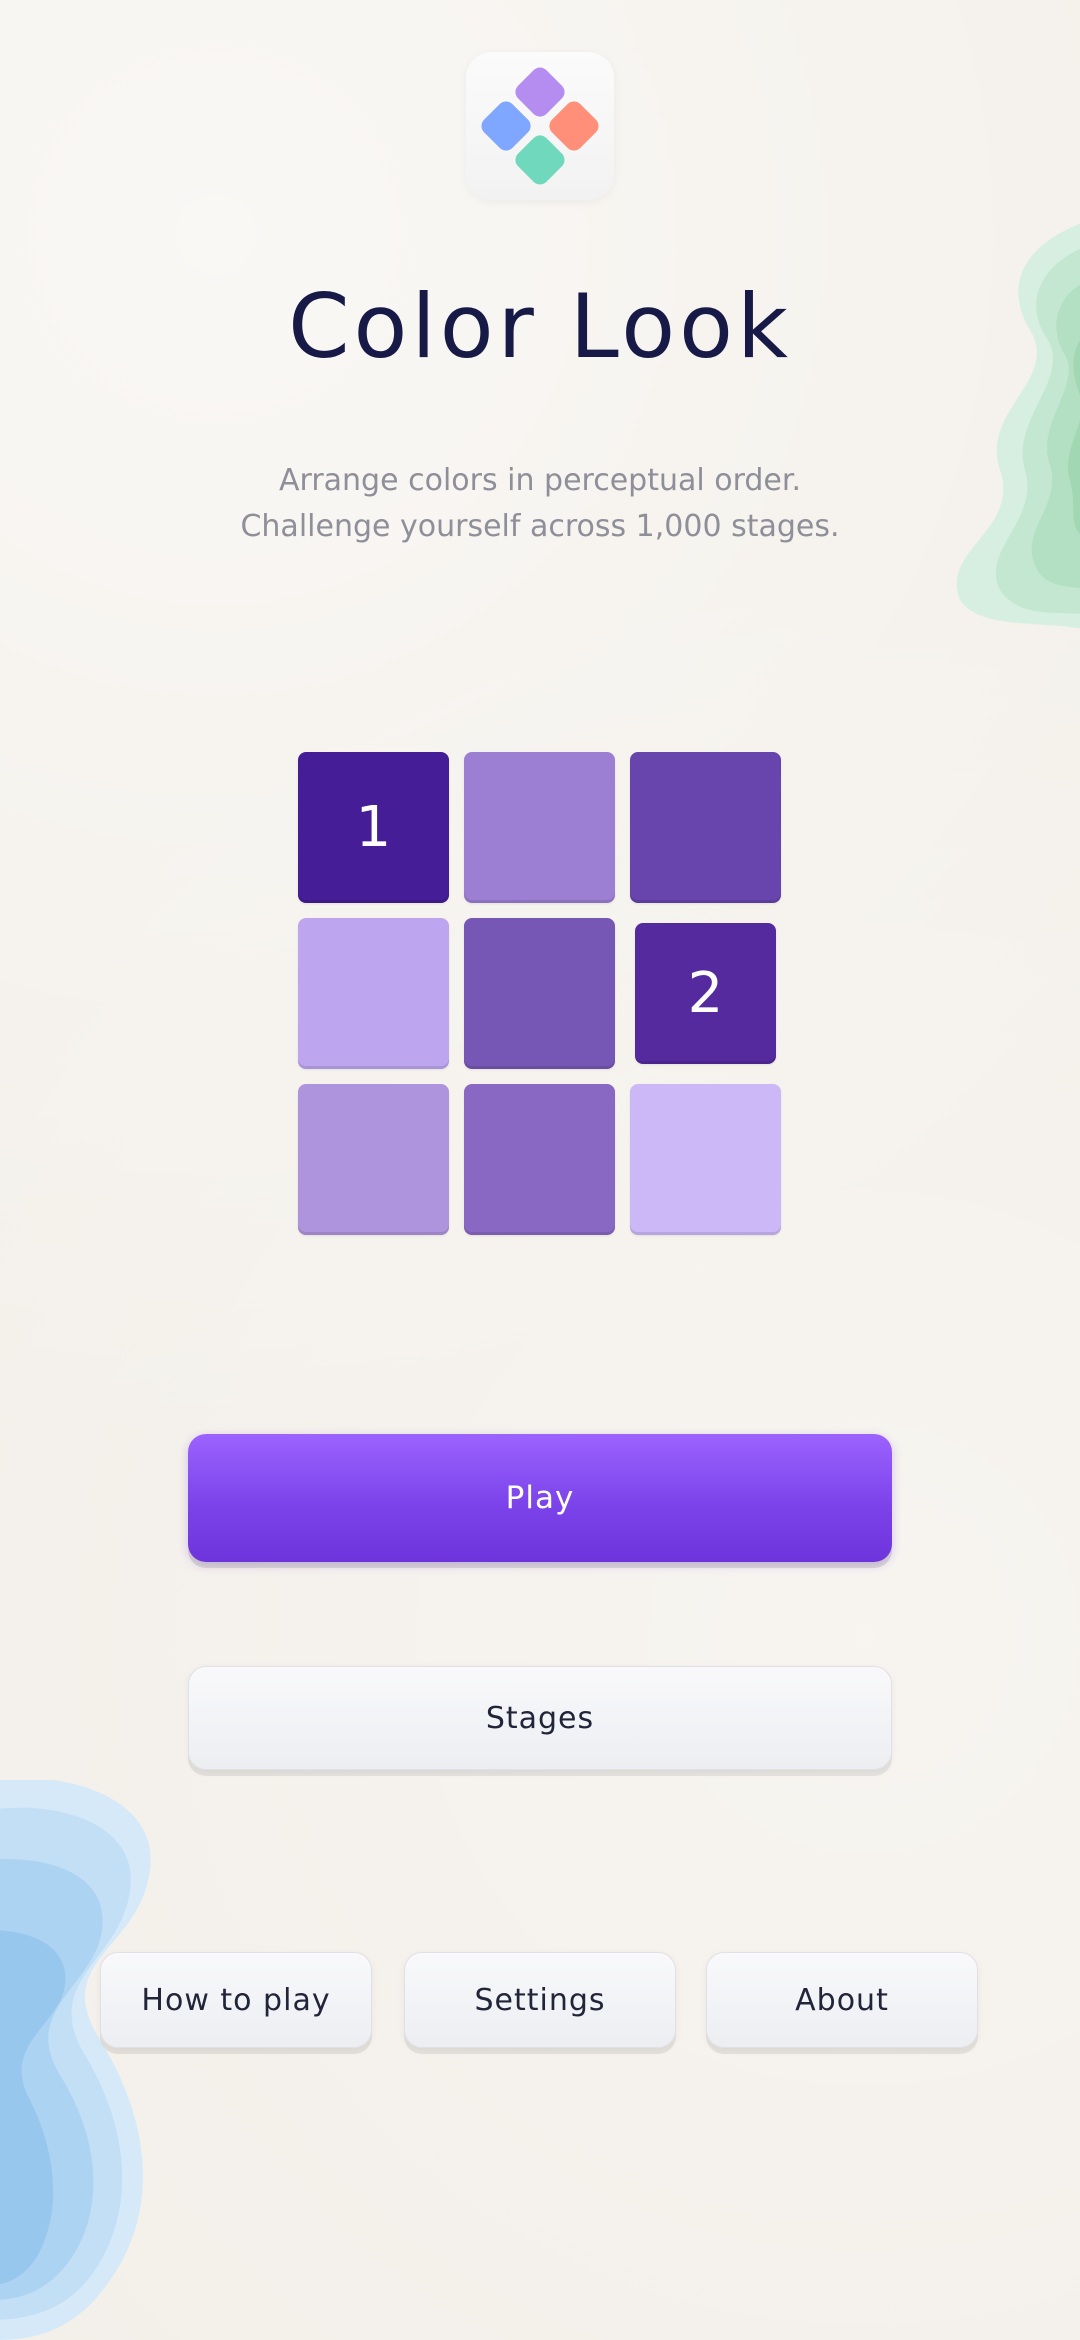  I want to click on app-title: Color Look, so click(540, 326).